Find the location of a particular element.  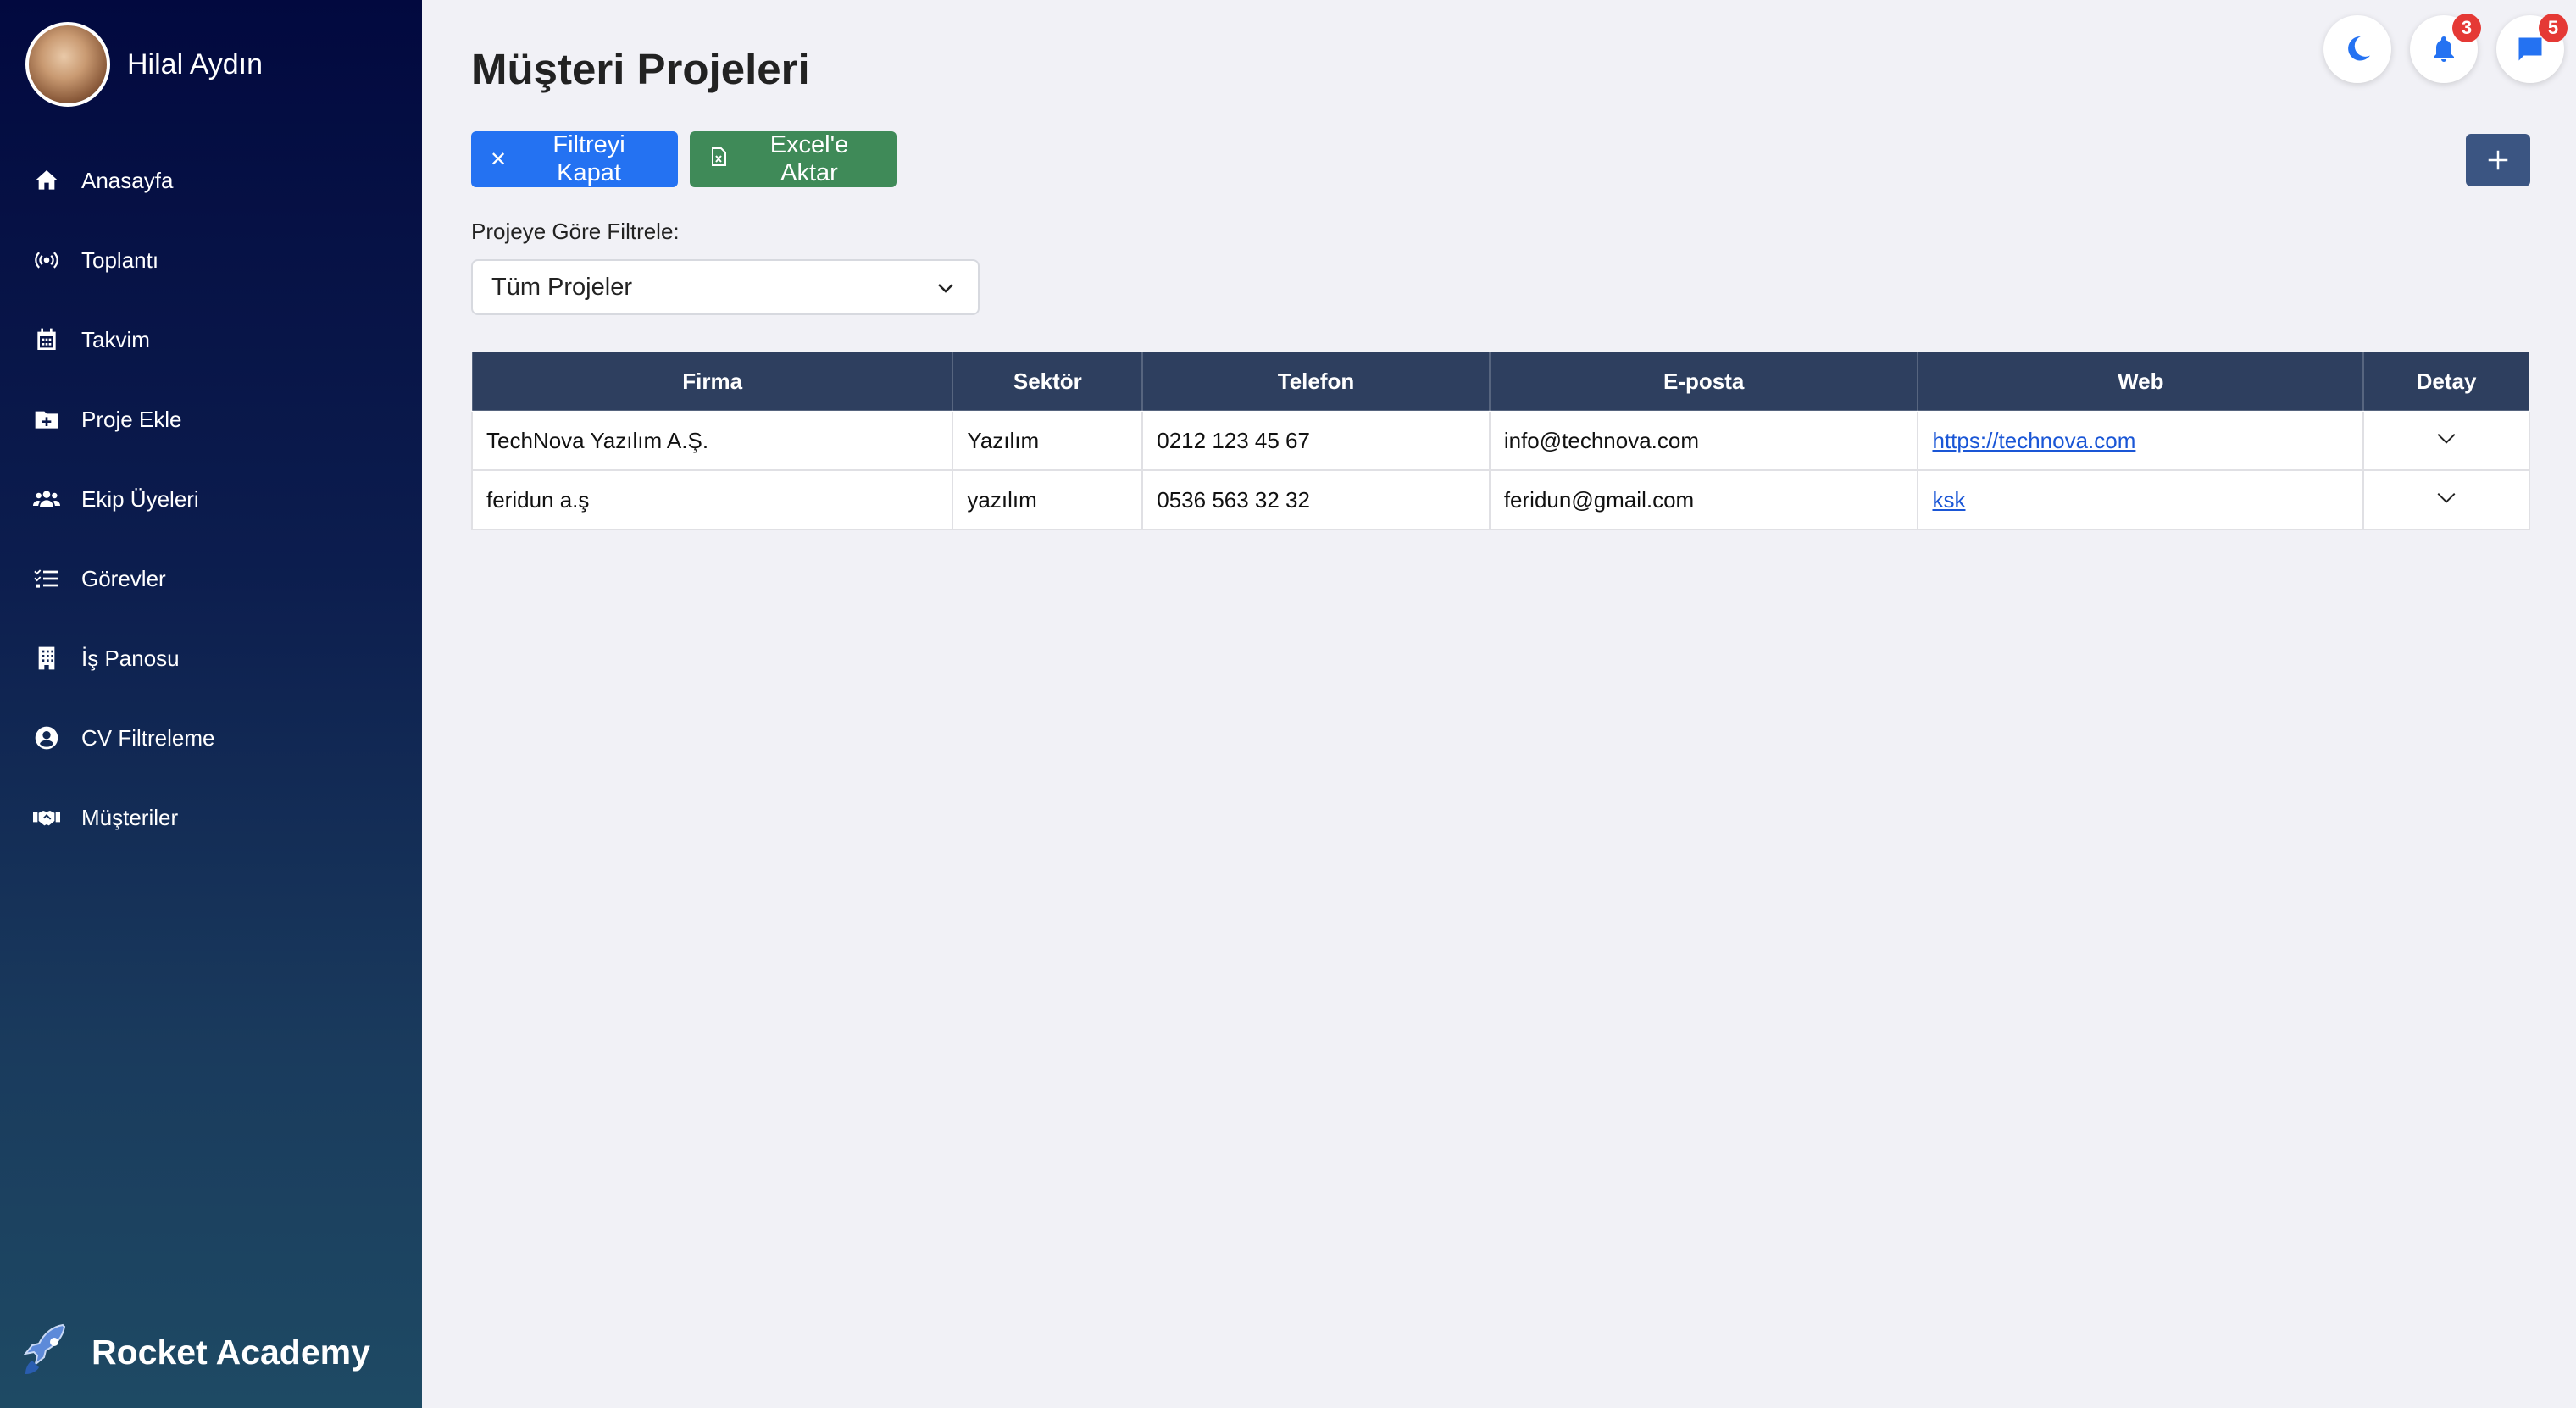

sidebar-item-gorevler: Görevler is located at coordinates (211, 578).